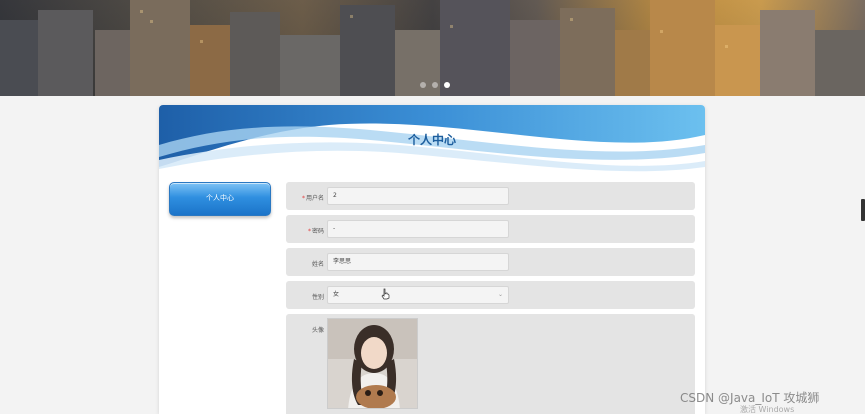  I want to click on avatar-image, so click(372, 363).